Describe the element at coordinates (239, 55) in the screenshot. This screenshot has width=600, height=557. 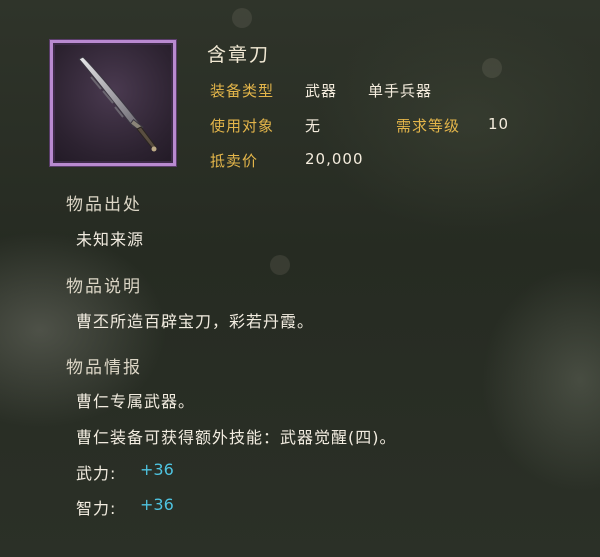
I see `item-name: 含章刀` at that location.